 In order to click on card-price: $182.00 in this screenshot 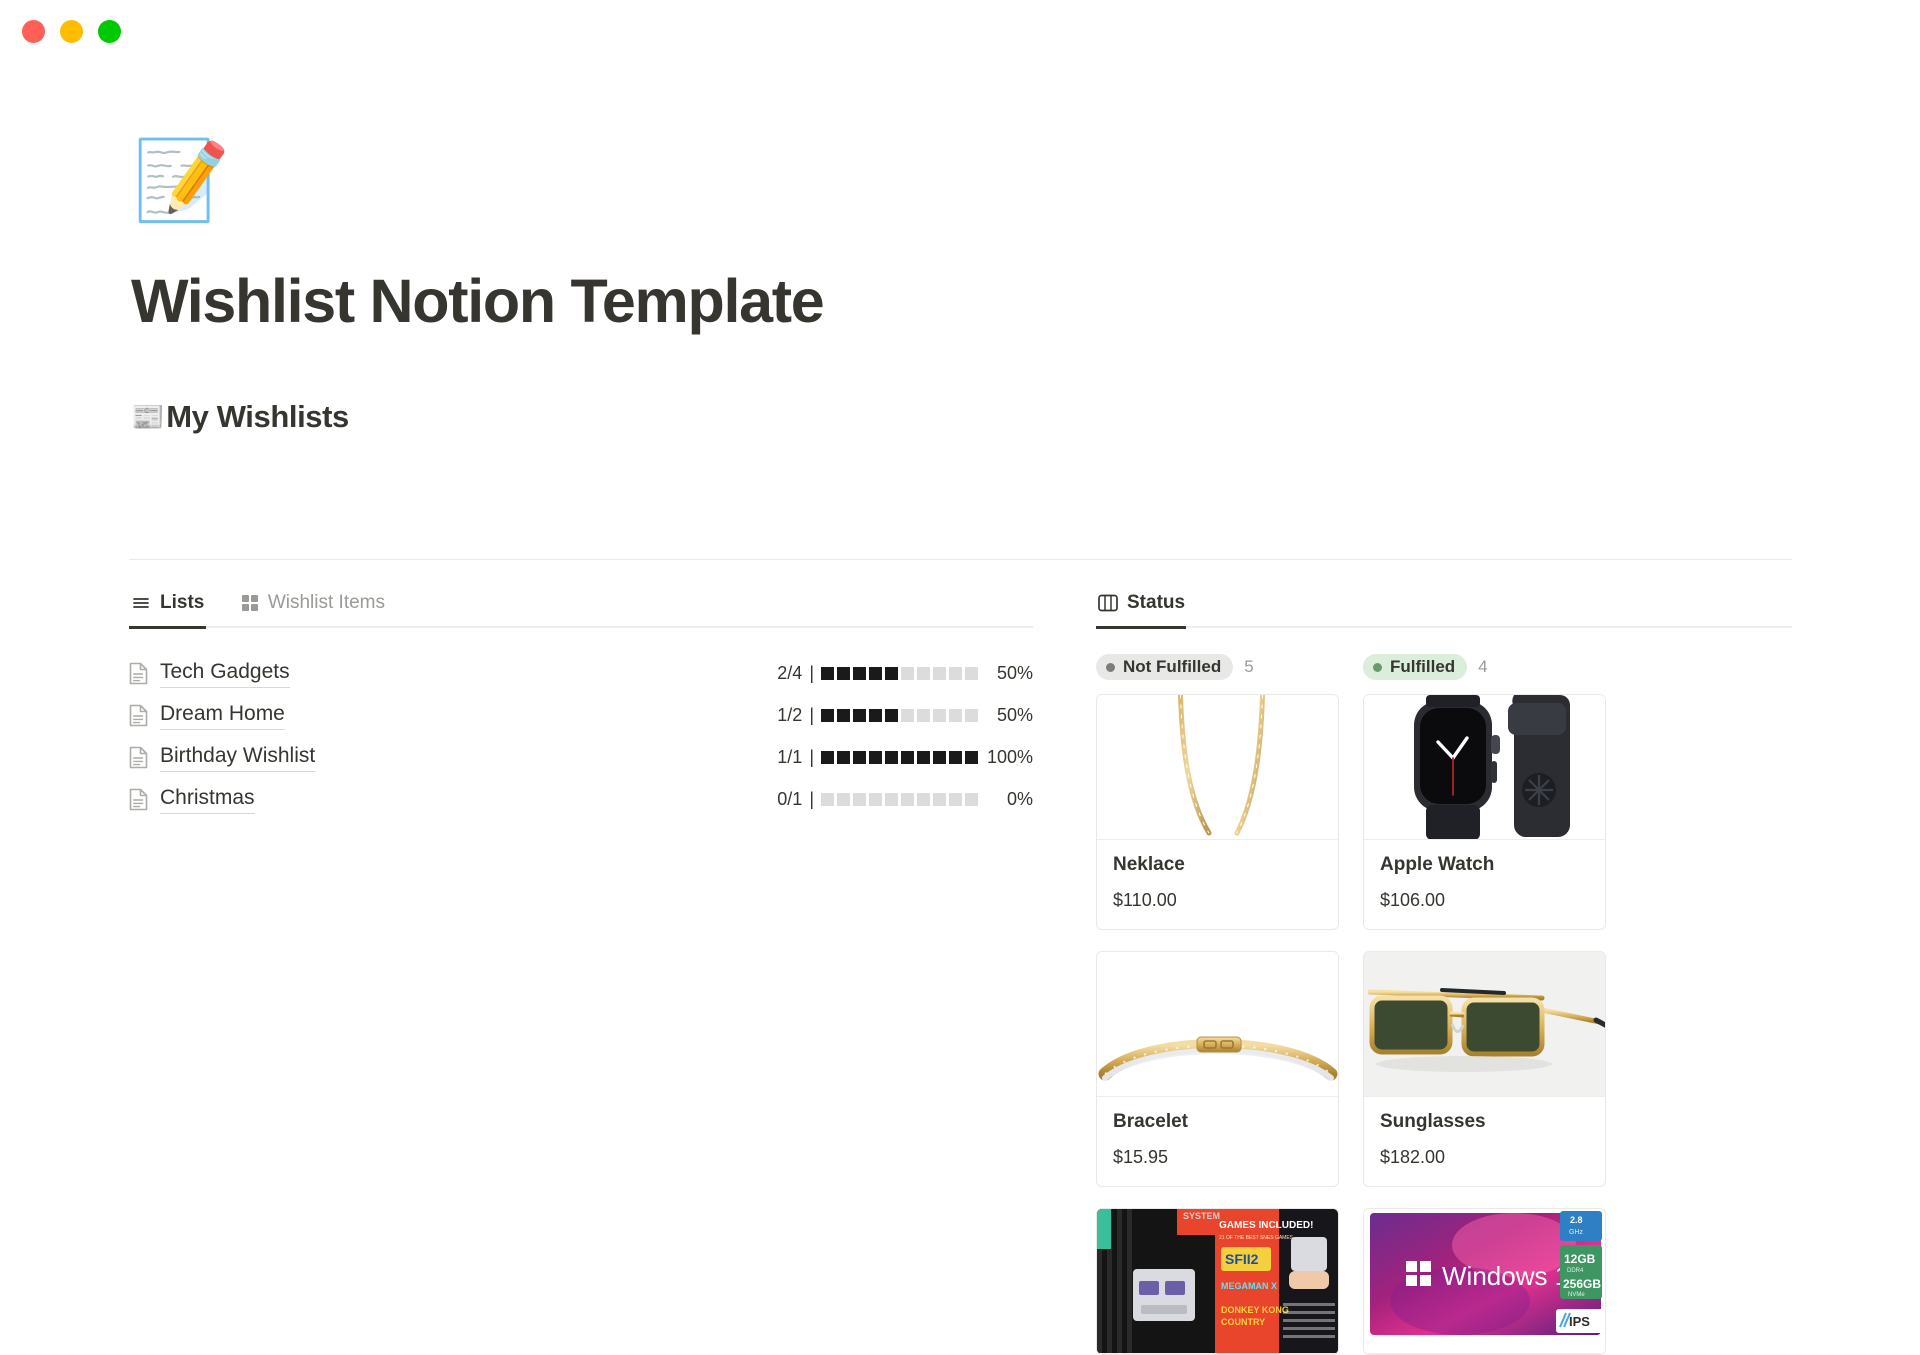, I will do `click(1413, 1157)`.